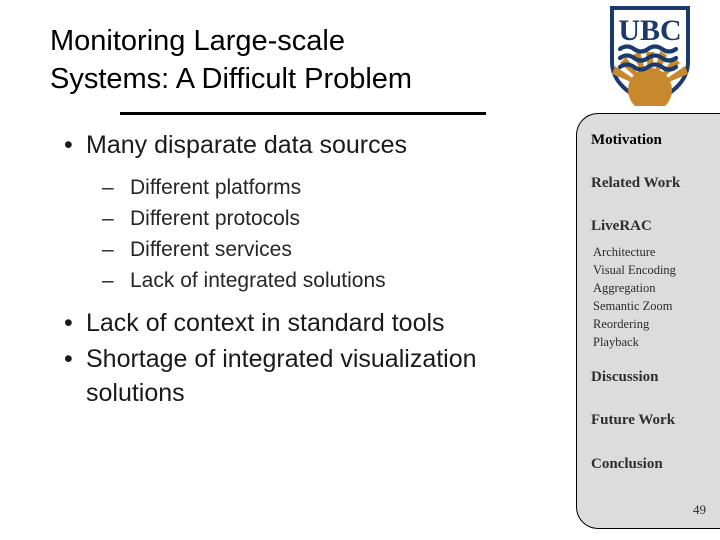  I want to click on page-title-line1: Monitoring Large-scale, so click(197, 41).